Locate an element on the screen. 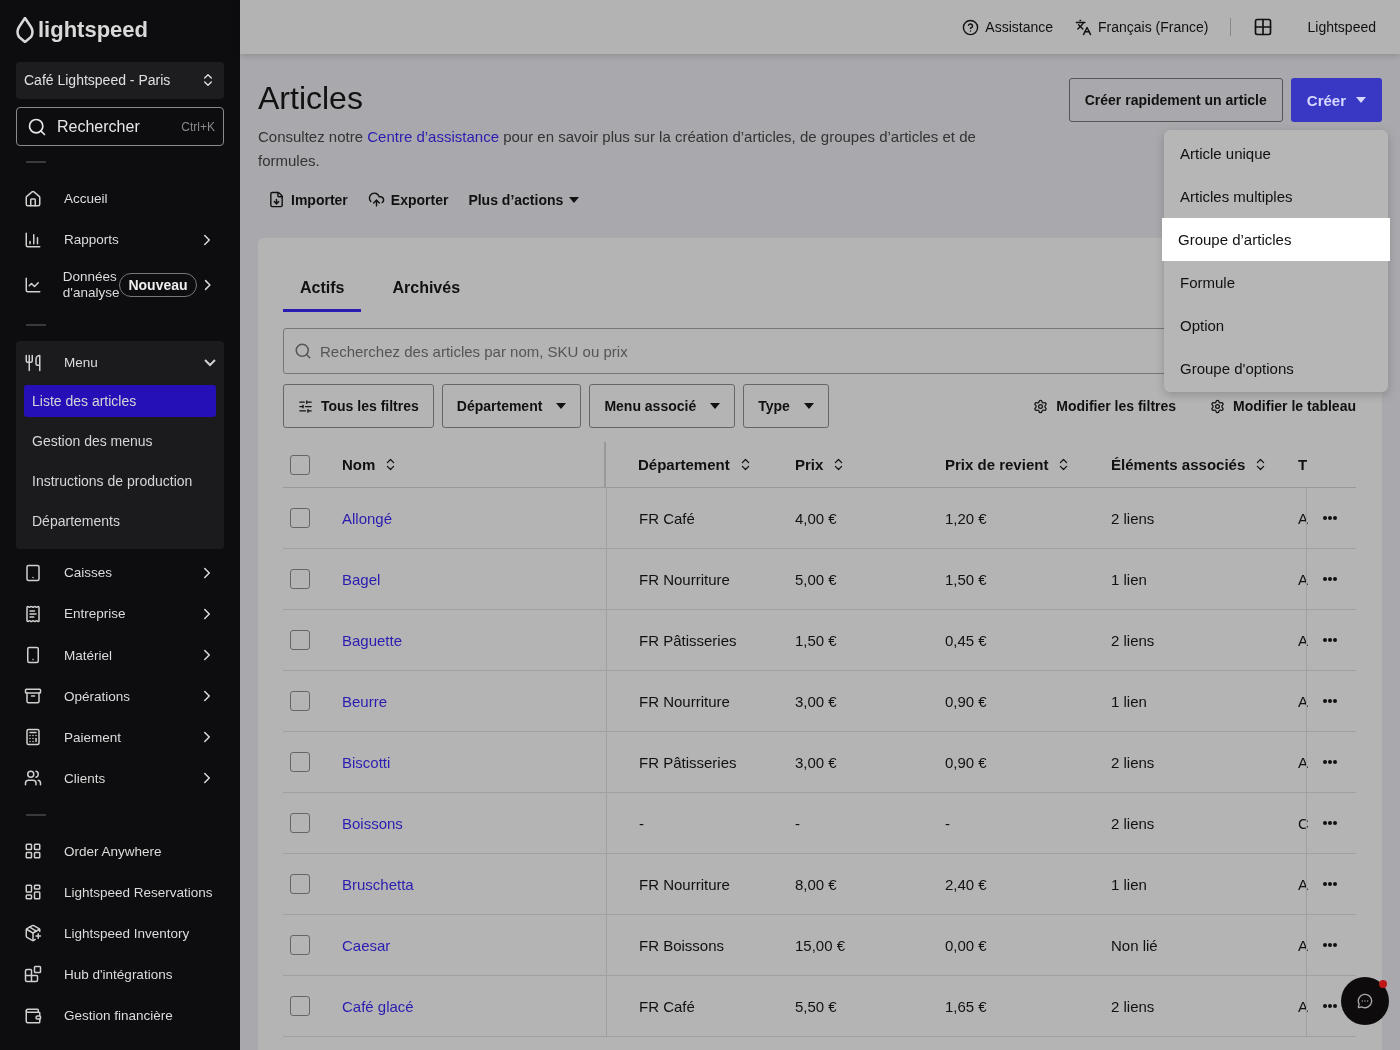 The image size is (1400, 1050). create-option: Articles multiples is located at coordinates (1276, 196).